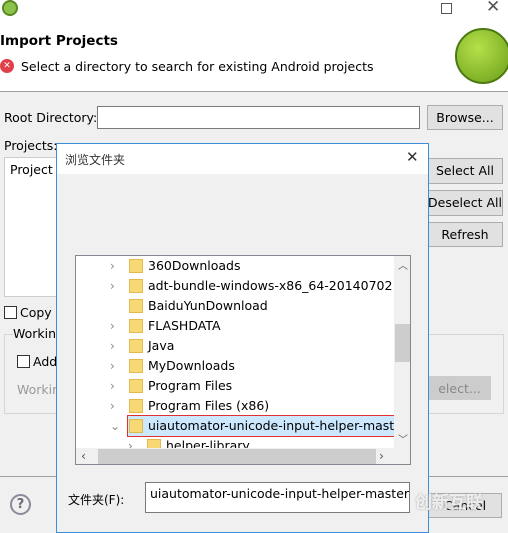 This screenshot has height=533, width=508. Describe the element at coordinates (83, 455) in the screenshot. I see `scroll-left-arrow: ‹` at that location.